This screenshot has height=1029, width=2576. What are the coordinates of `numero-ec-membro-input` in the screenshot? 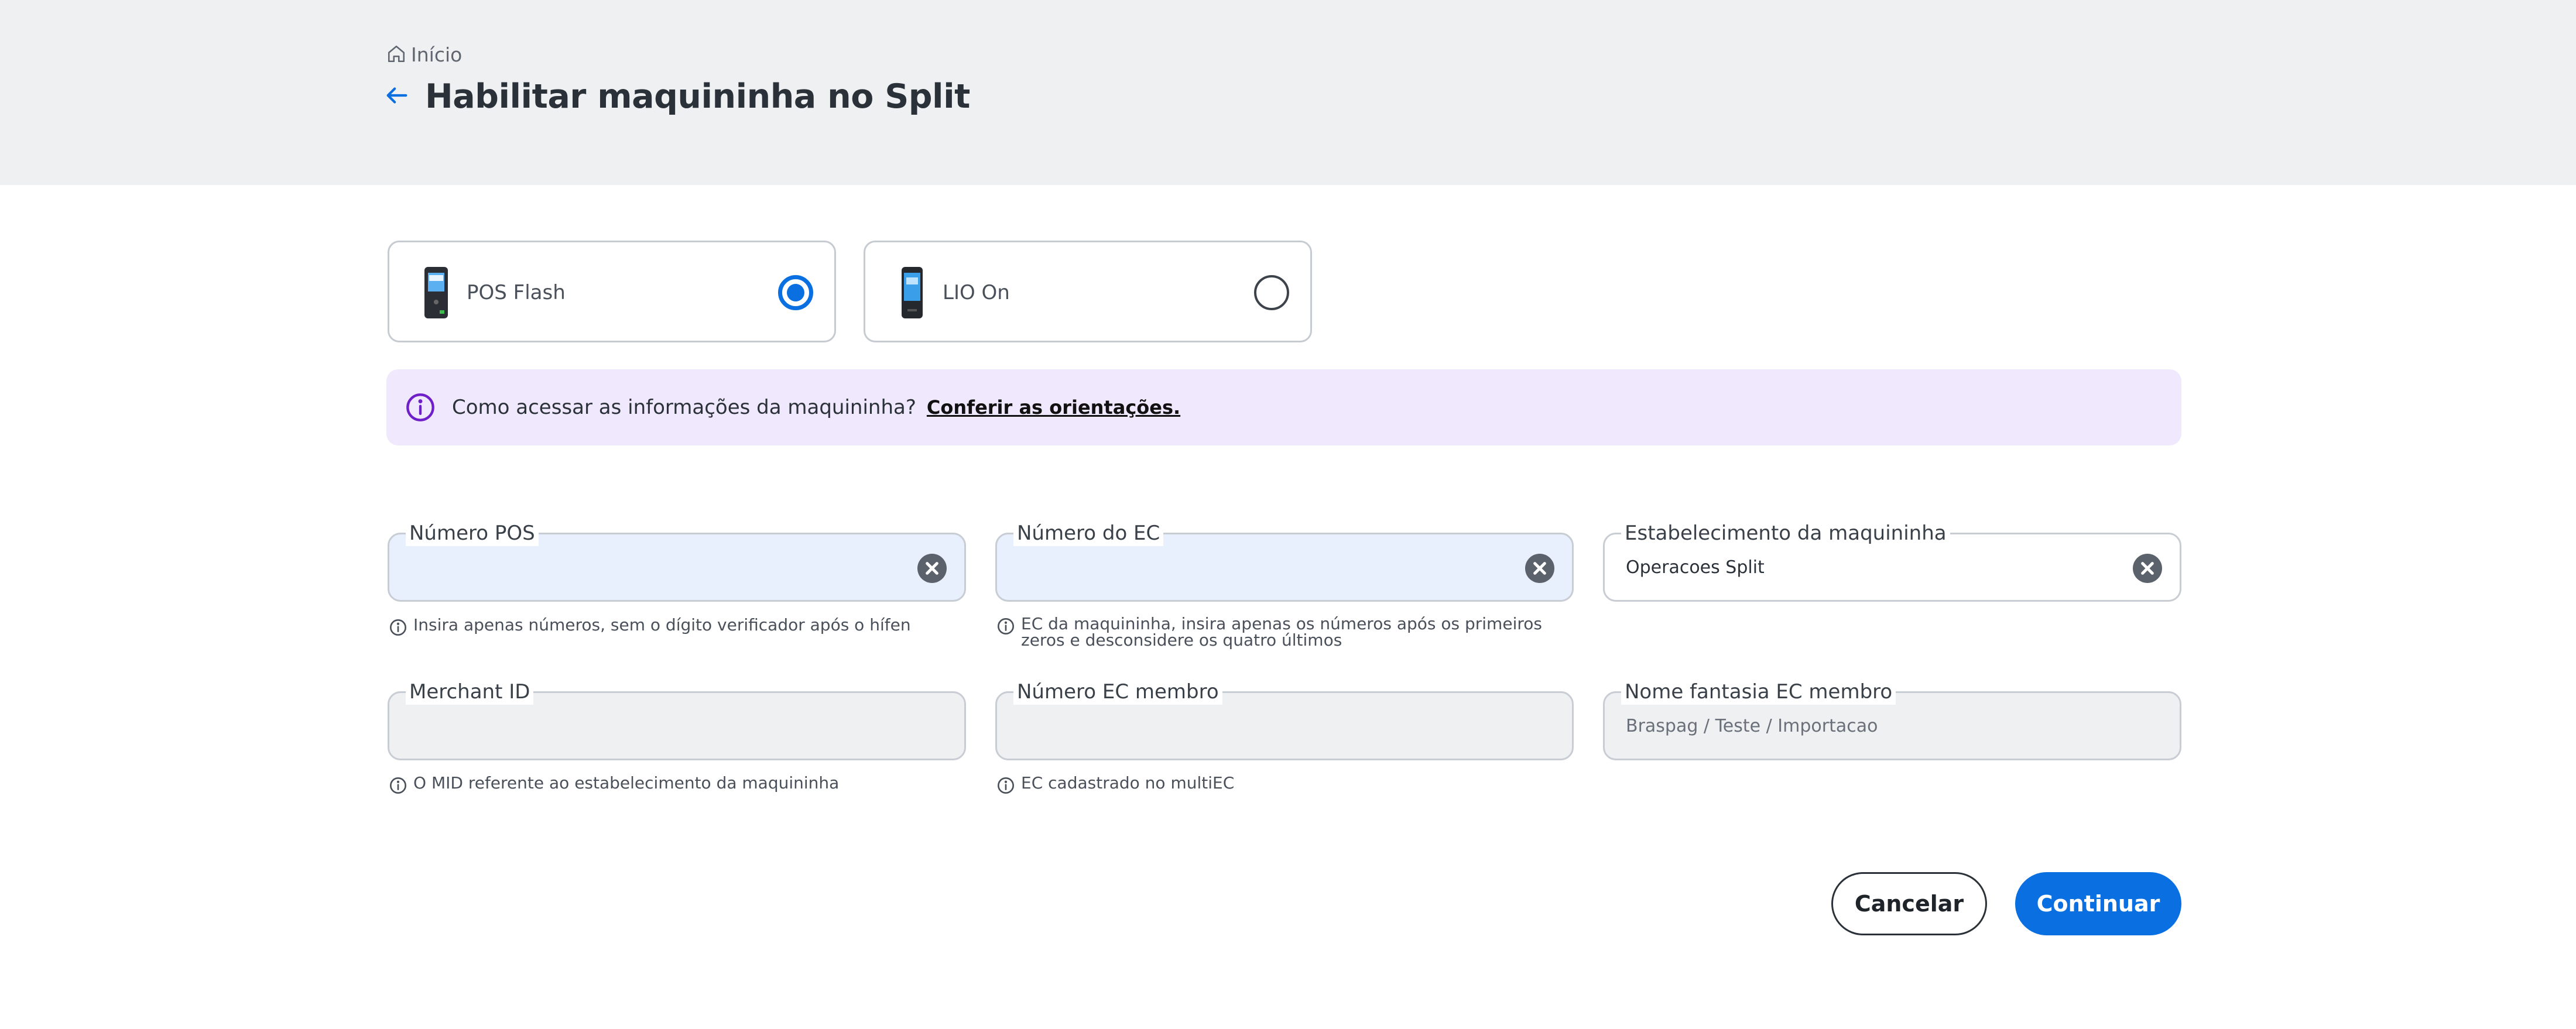 It's located at (1270, 726).